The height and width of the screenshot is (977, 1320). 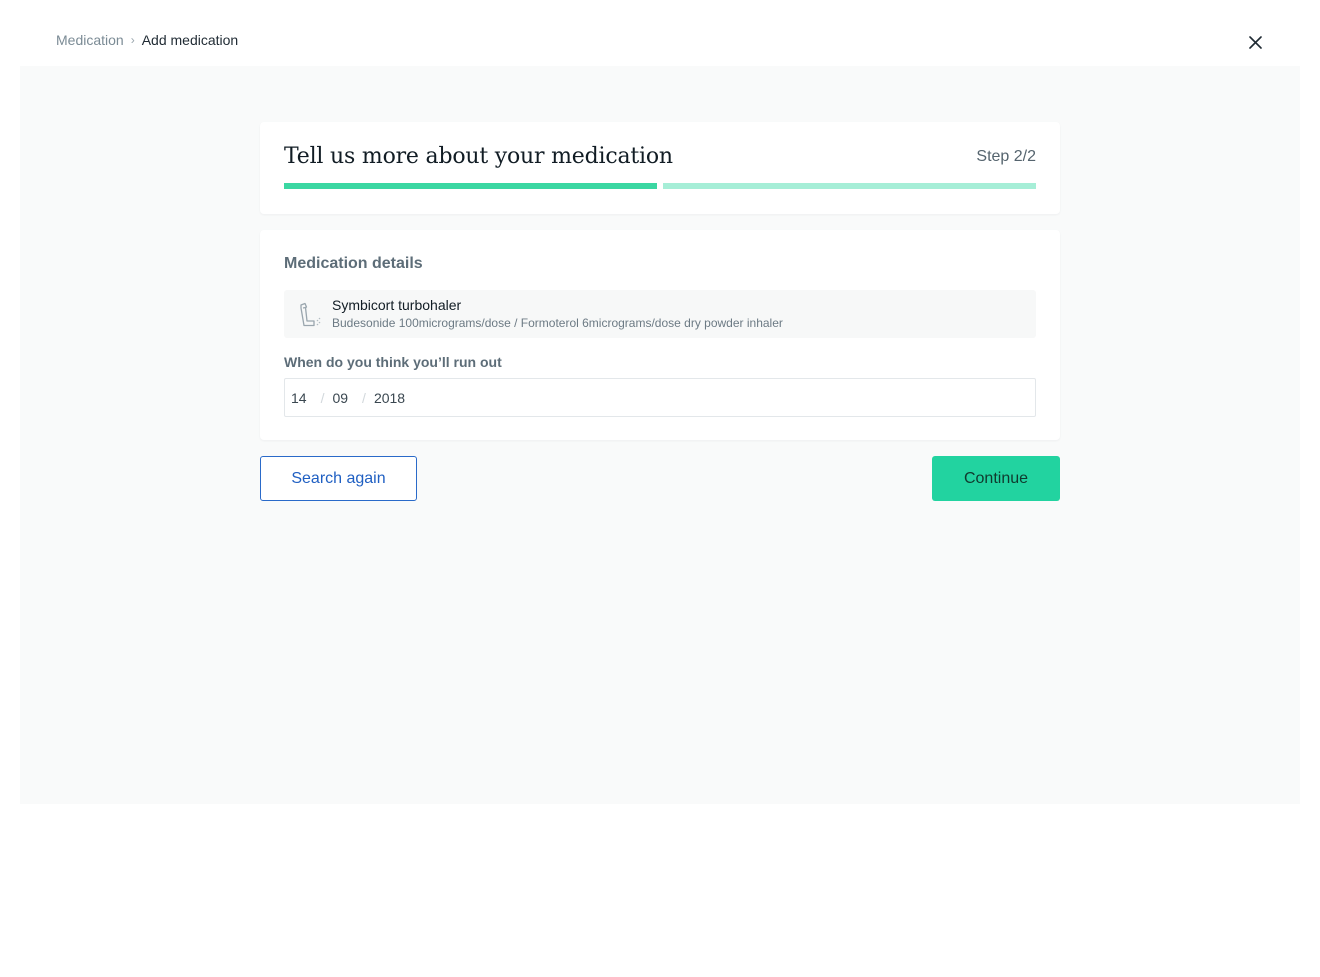 What do you see at coordinates (389, 398) in the screenshot?
I see `date-year-input: 2018` at bounding box center [389, 398].